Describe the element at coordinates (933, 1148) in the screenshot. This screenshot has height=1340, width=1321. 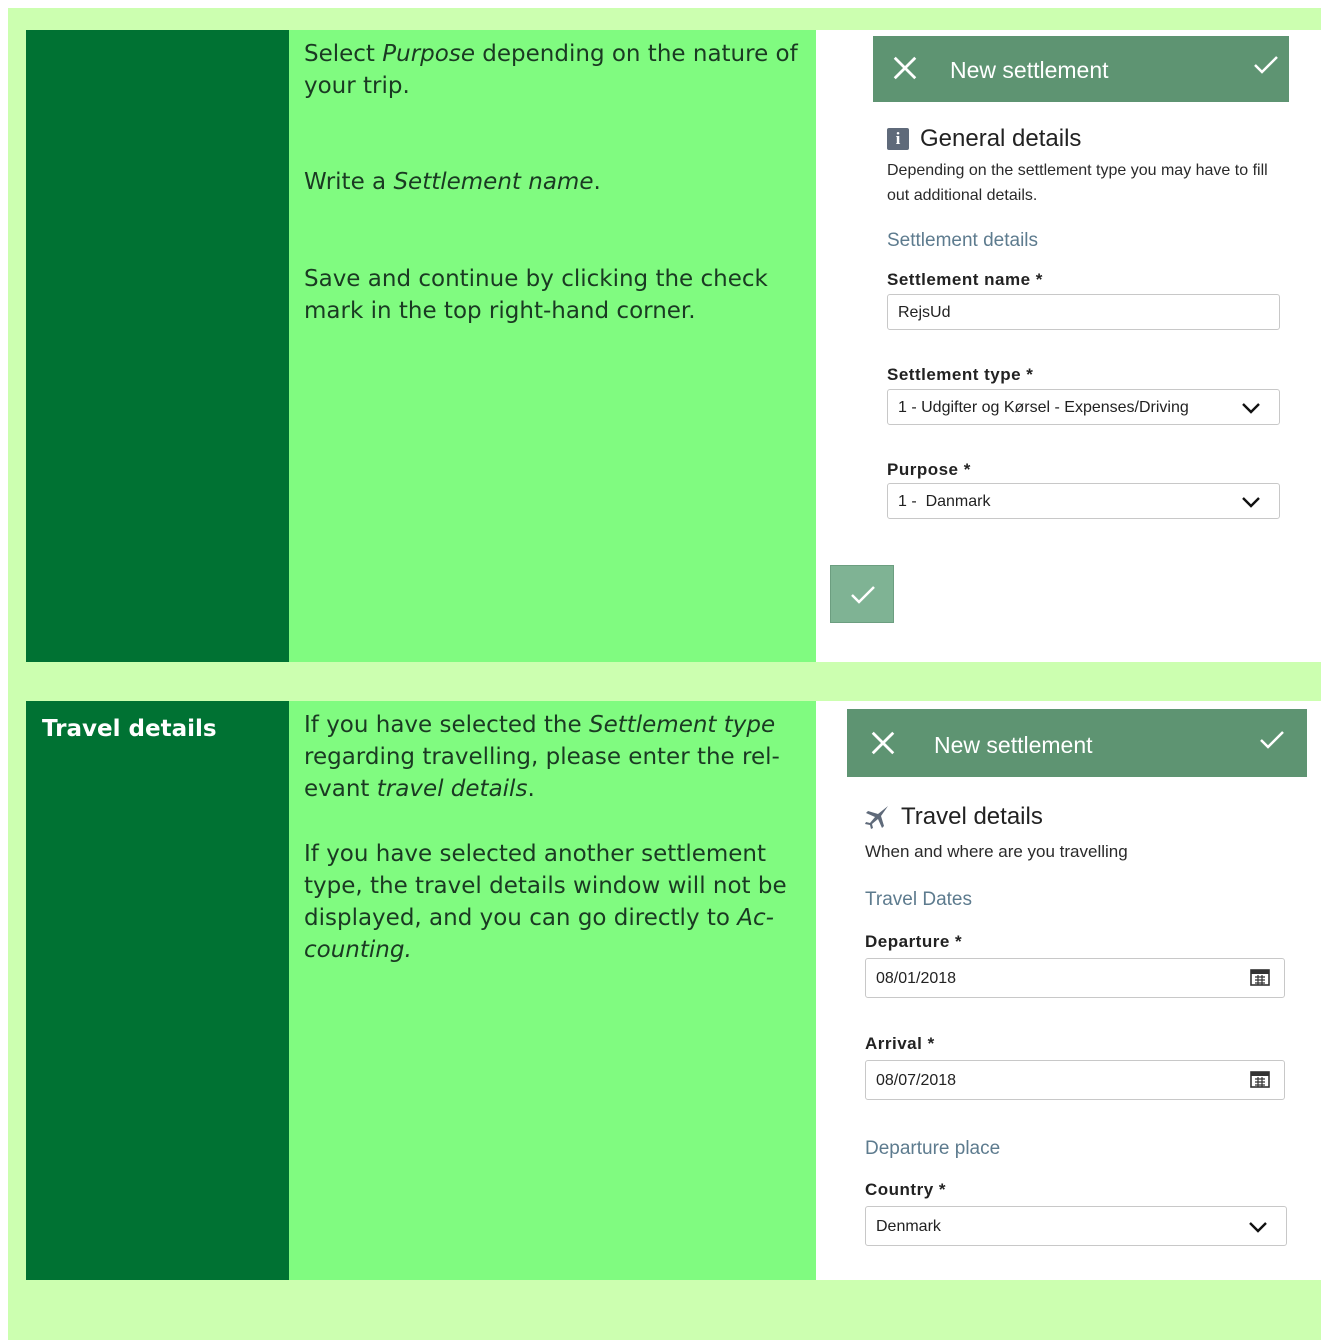
I see `sub-heading-departure-place: Departure place` at that location.